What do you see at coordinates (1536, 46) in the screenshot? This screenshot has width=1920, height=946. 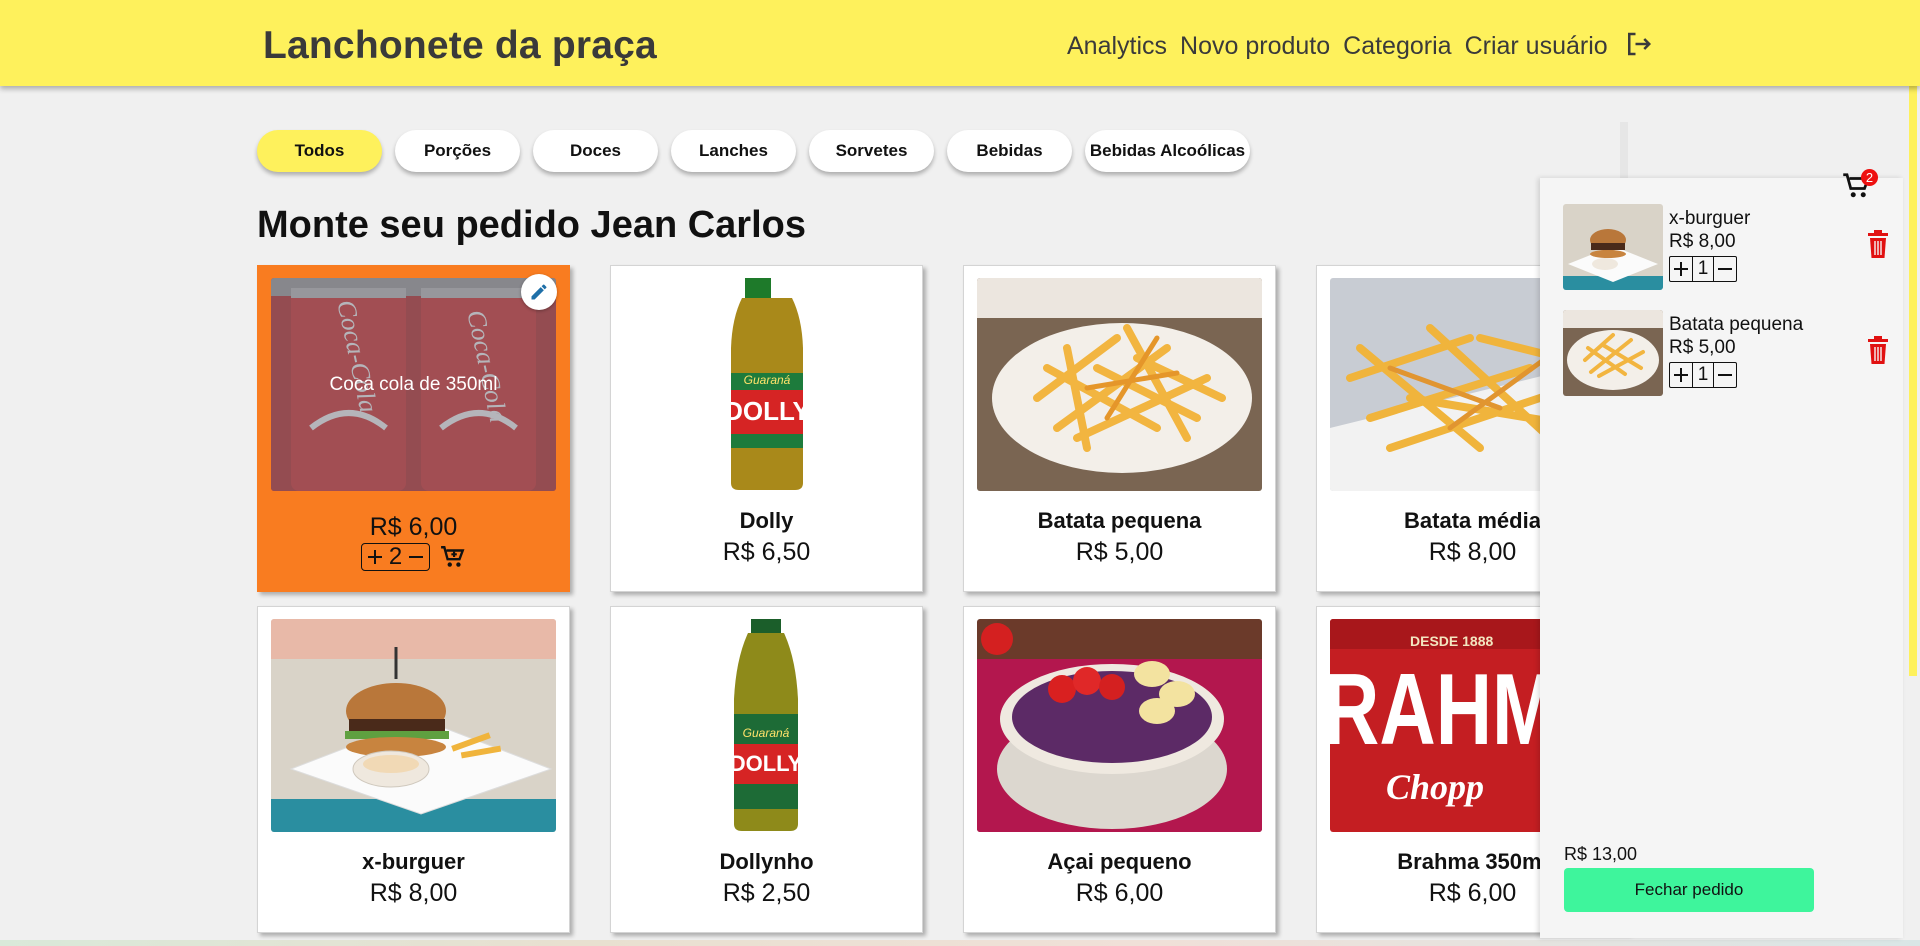 I see `nav-criar-usuario: Criar usuário` at bounding box center [1536, 46].